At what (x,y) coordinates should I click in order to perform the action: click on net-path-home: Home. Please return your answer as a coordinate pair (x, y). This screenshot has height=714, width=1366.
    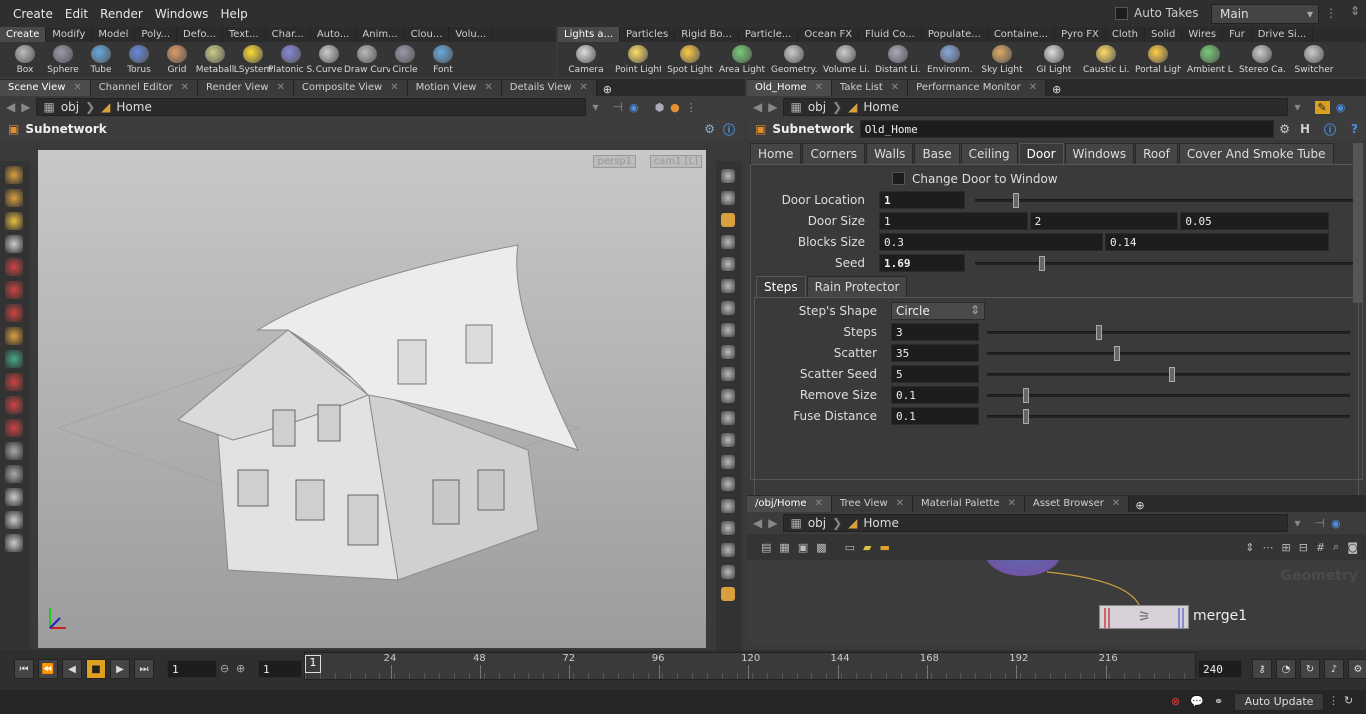
    Looking at the image, I should click on (880, 523).